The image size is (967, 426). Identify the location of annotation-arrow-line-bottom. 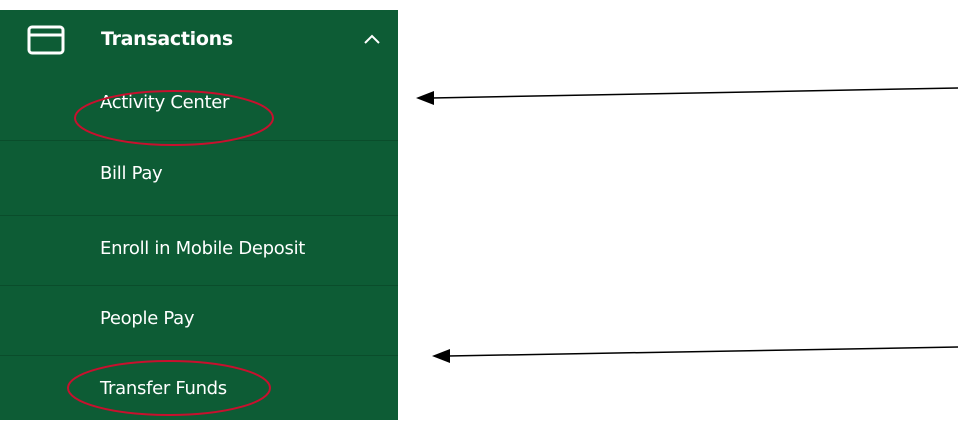
(703, 351).